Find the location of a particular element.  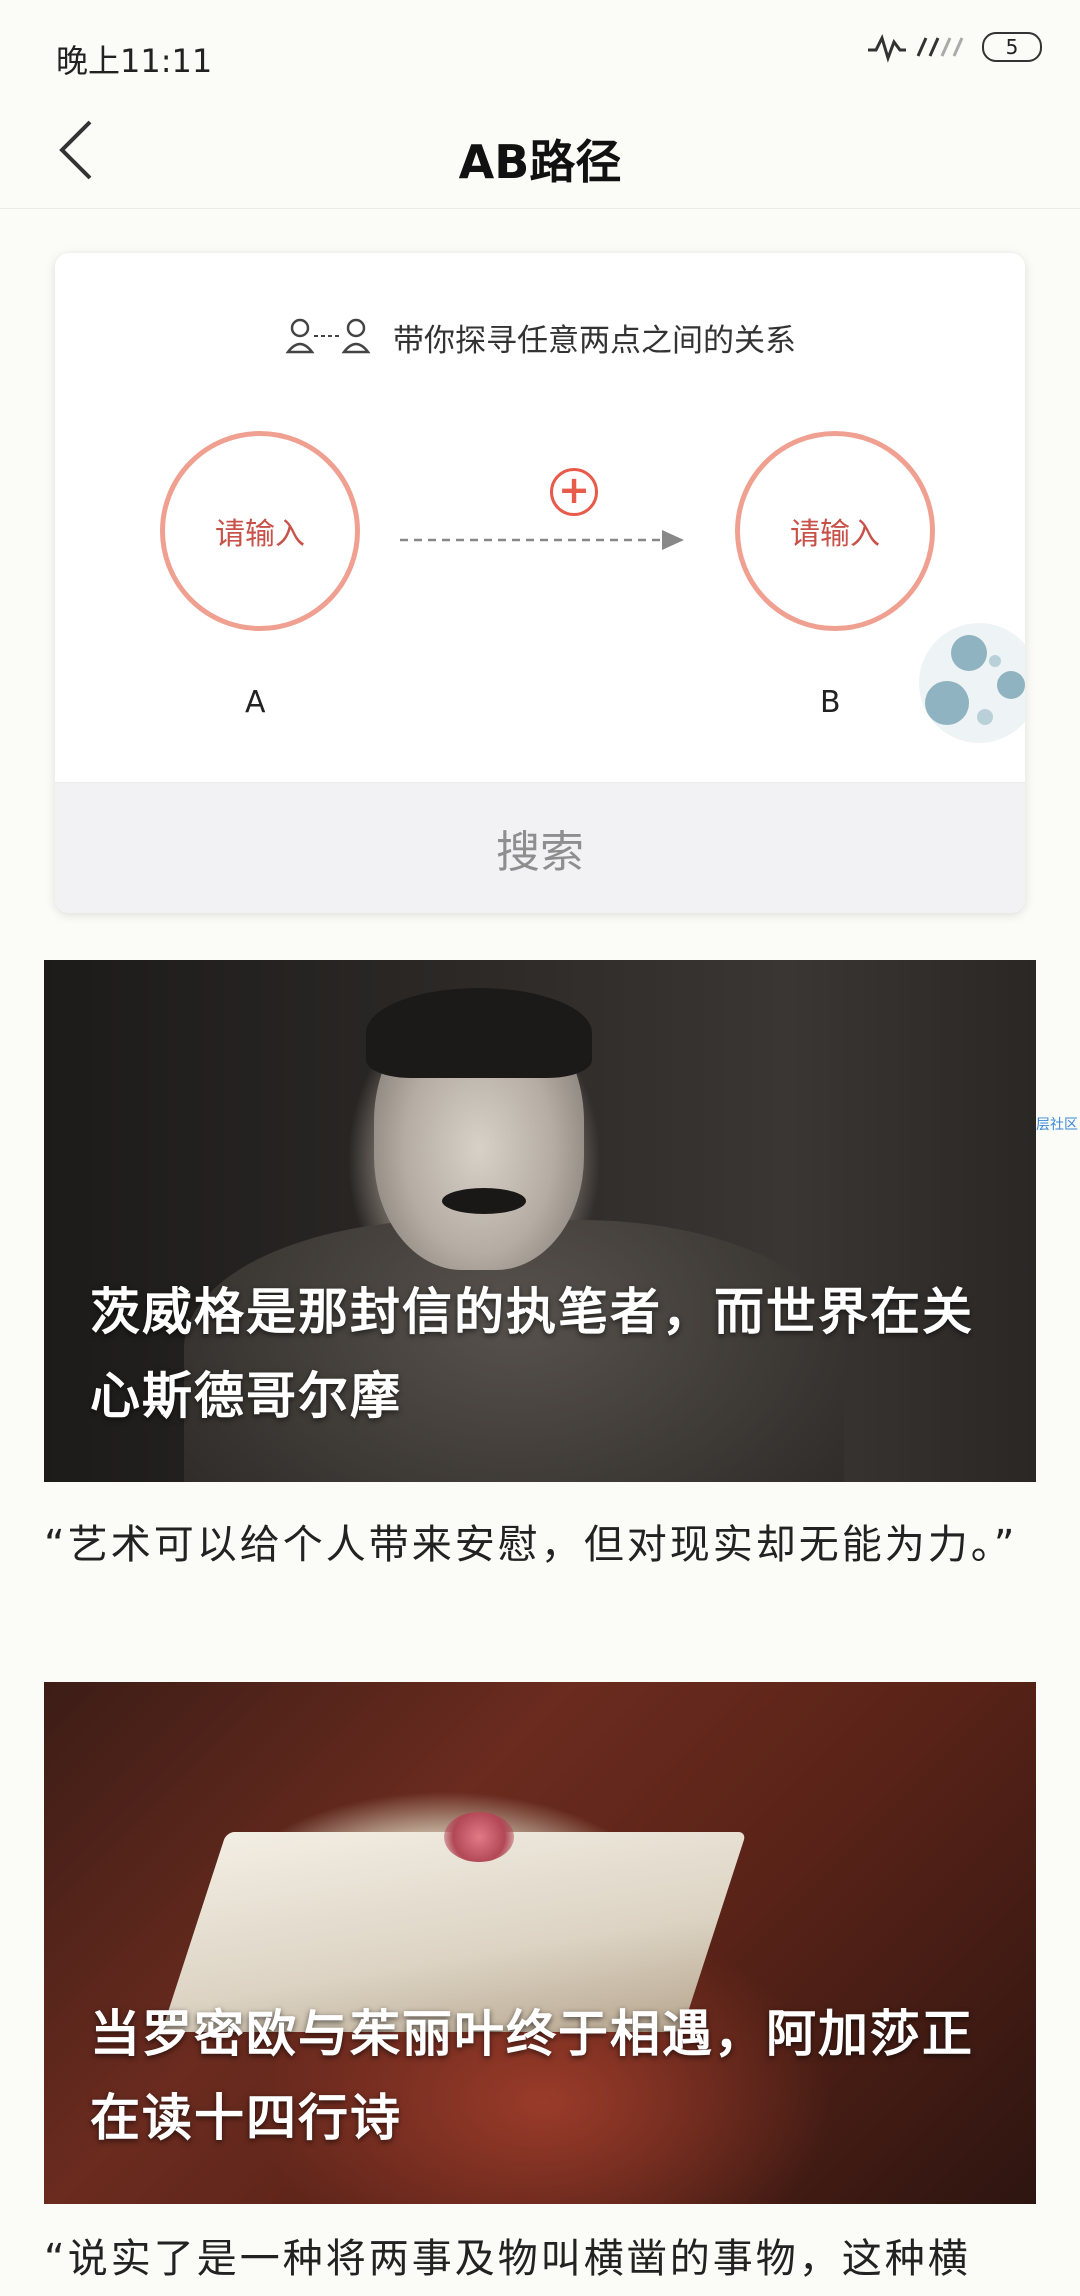

article-quote: “说实了是一种将两事及物叫横凿的事物，这种横 is located at coordinates (507, 2259).